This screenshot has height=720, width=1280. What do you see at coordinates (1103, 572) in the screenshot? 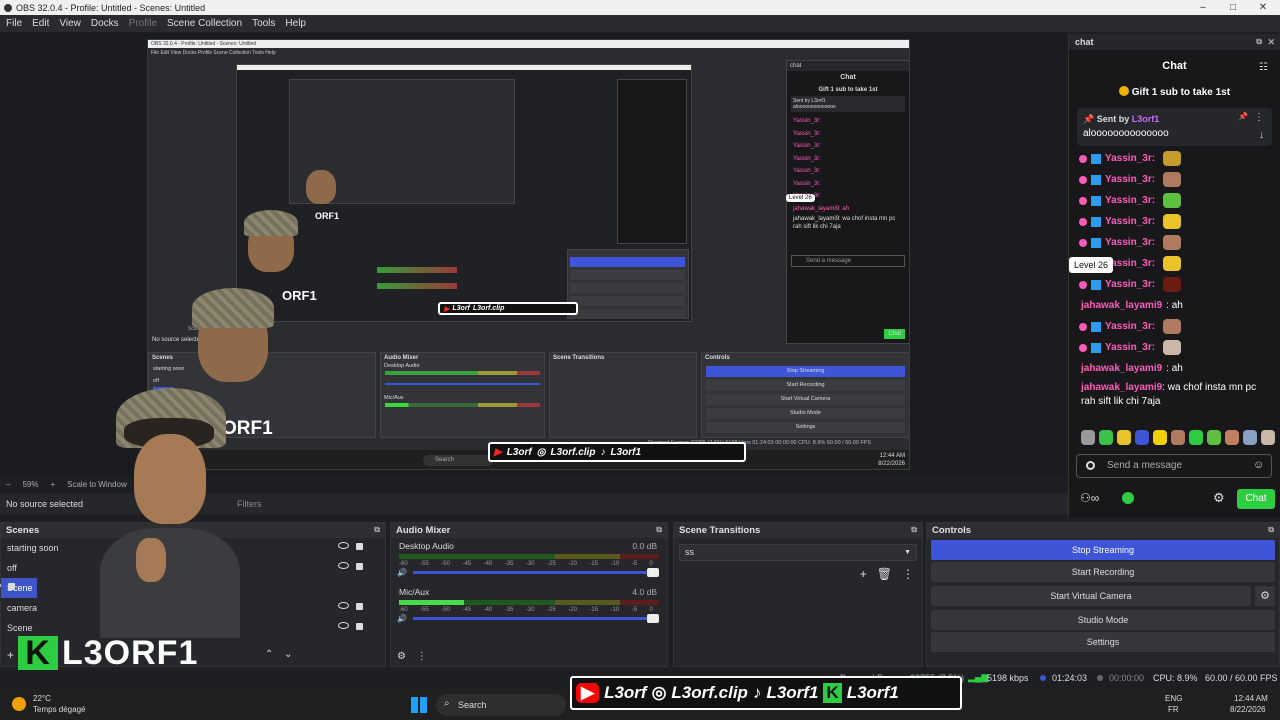
I see `start-recording-button: Start Recording` at bounding box center [1103, 572].